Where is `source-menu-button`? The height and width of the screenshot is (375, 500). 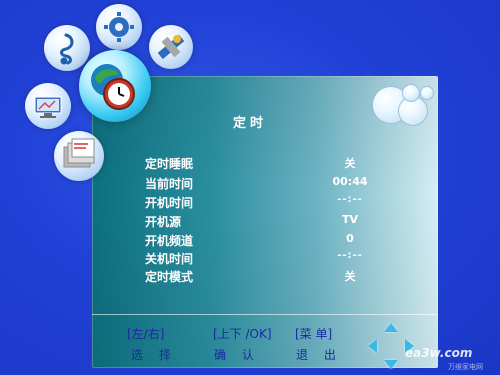
source-menu-button is located at coordinates (79, 156).